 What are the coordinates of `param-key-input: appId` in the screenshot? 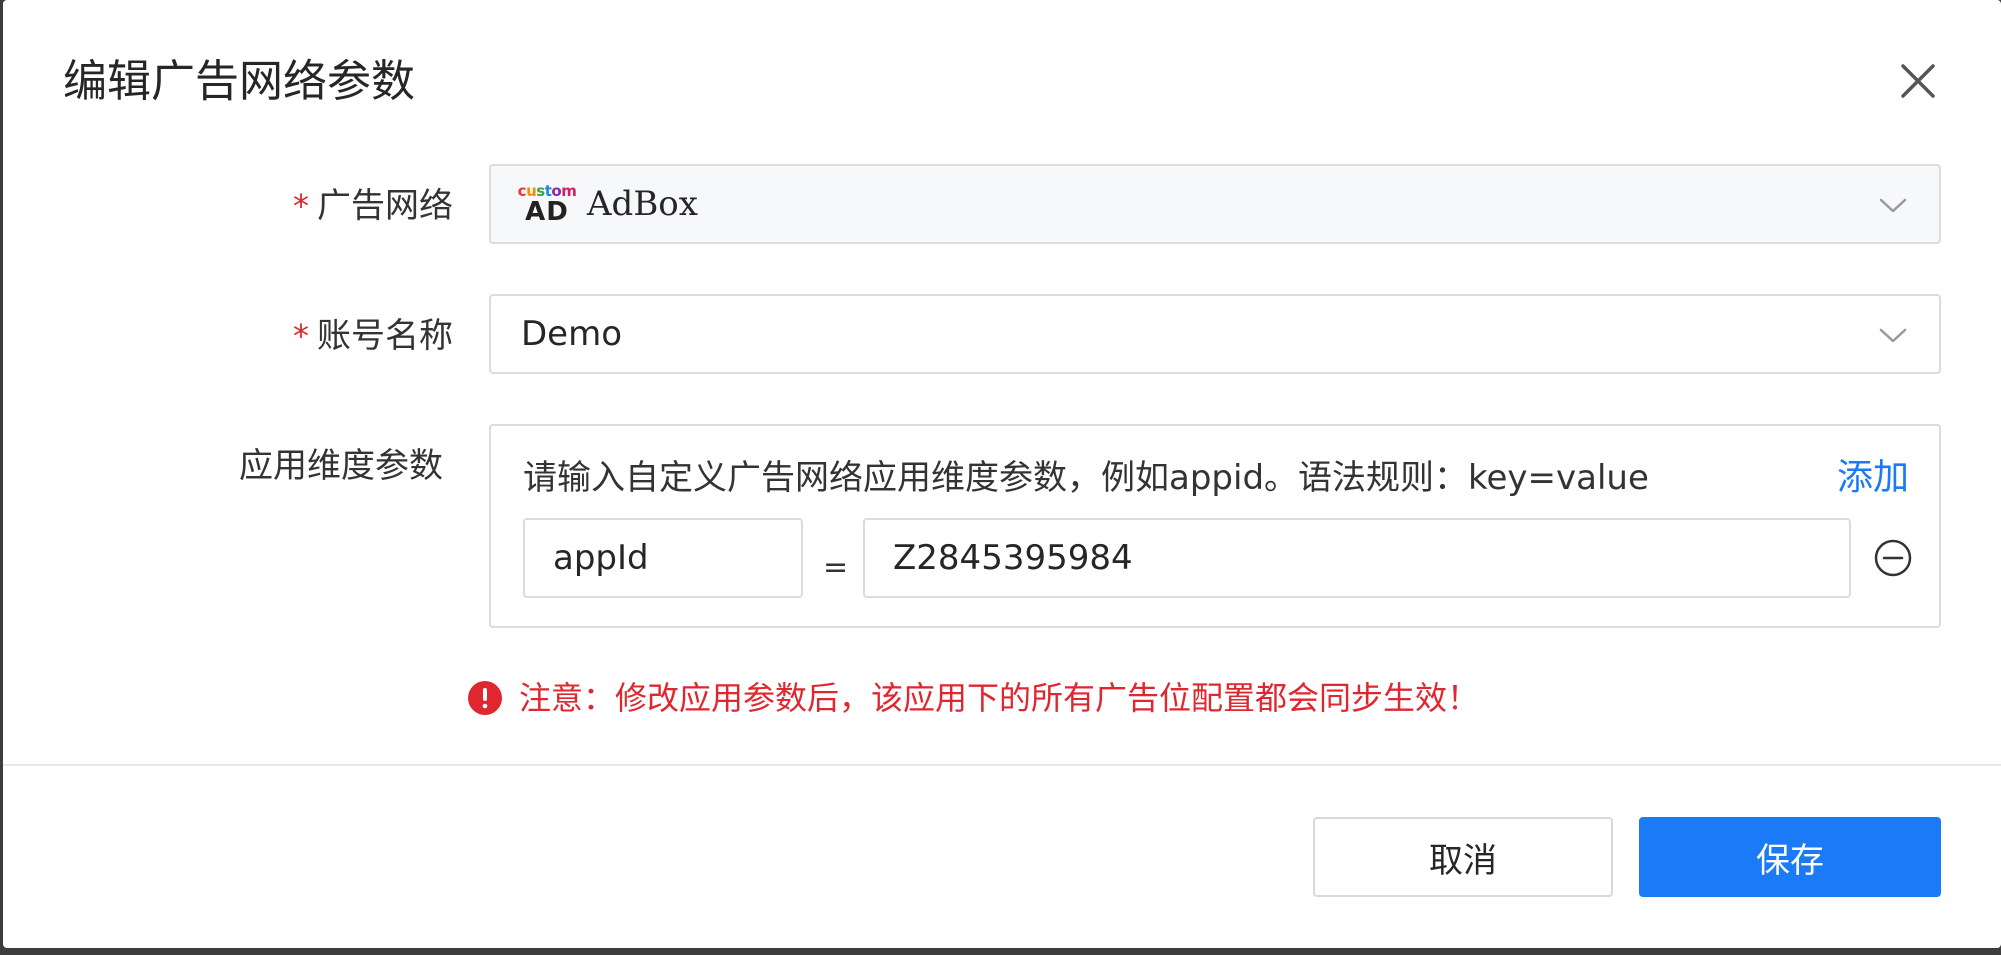 It's located at (663, 558).